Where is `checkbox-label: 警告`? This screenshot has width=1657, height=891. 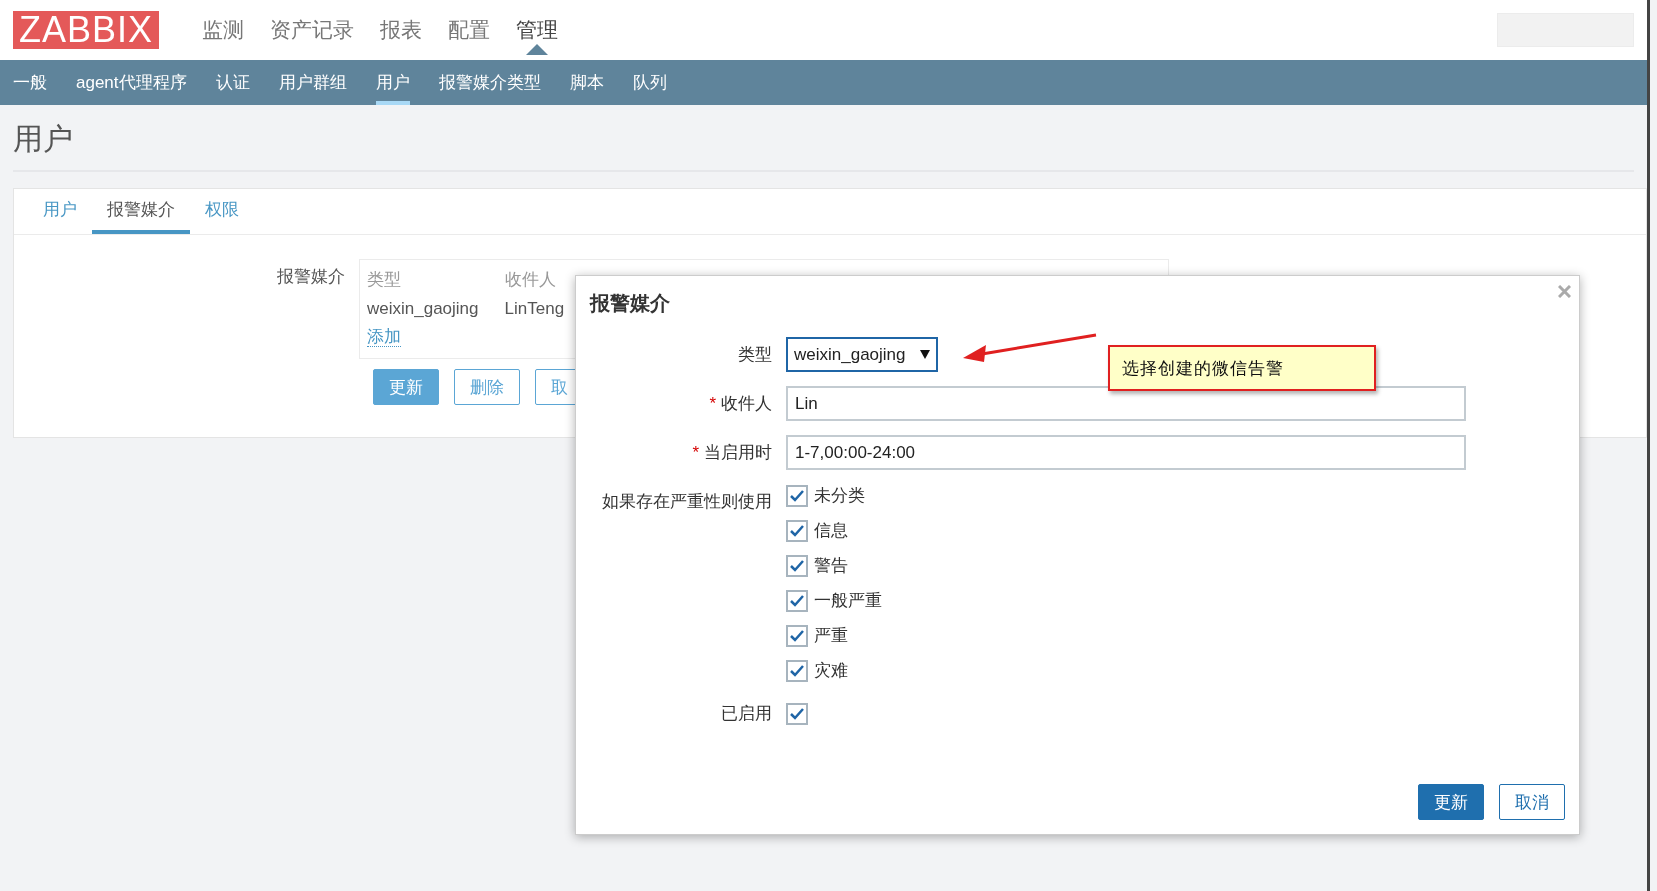
checkbox-label: 警告 is located at coordinates (831, 566).